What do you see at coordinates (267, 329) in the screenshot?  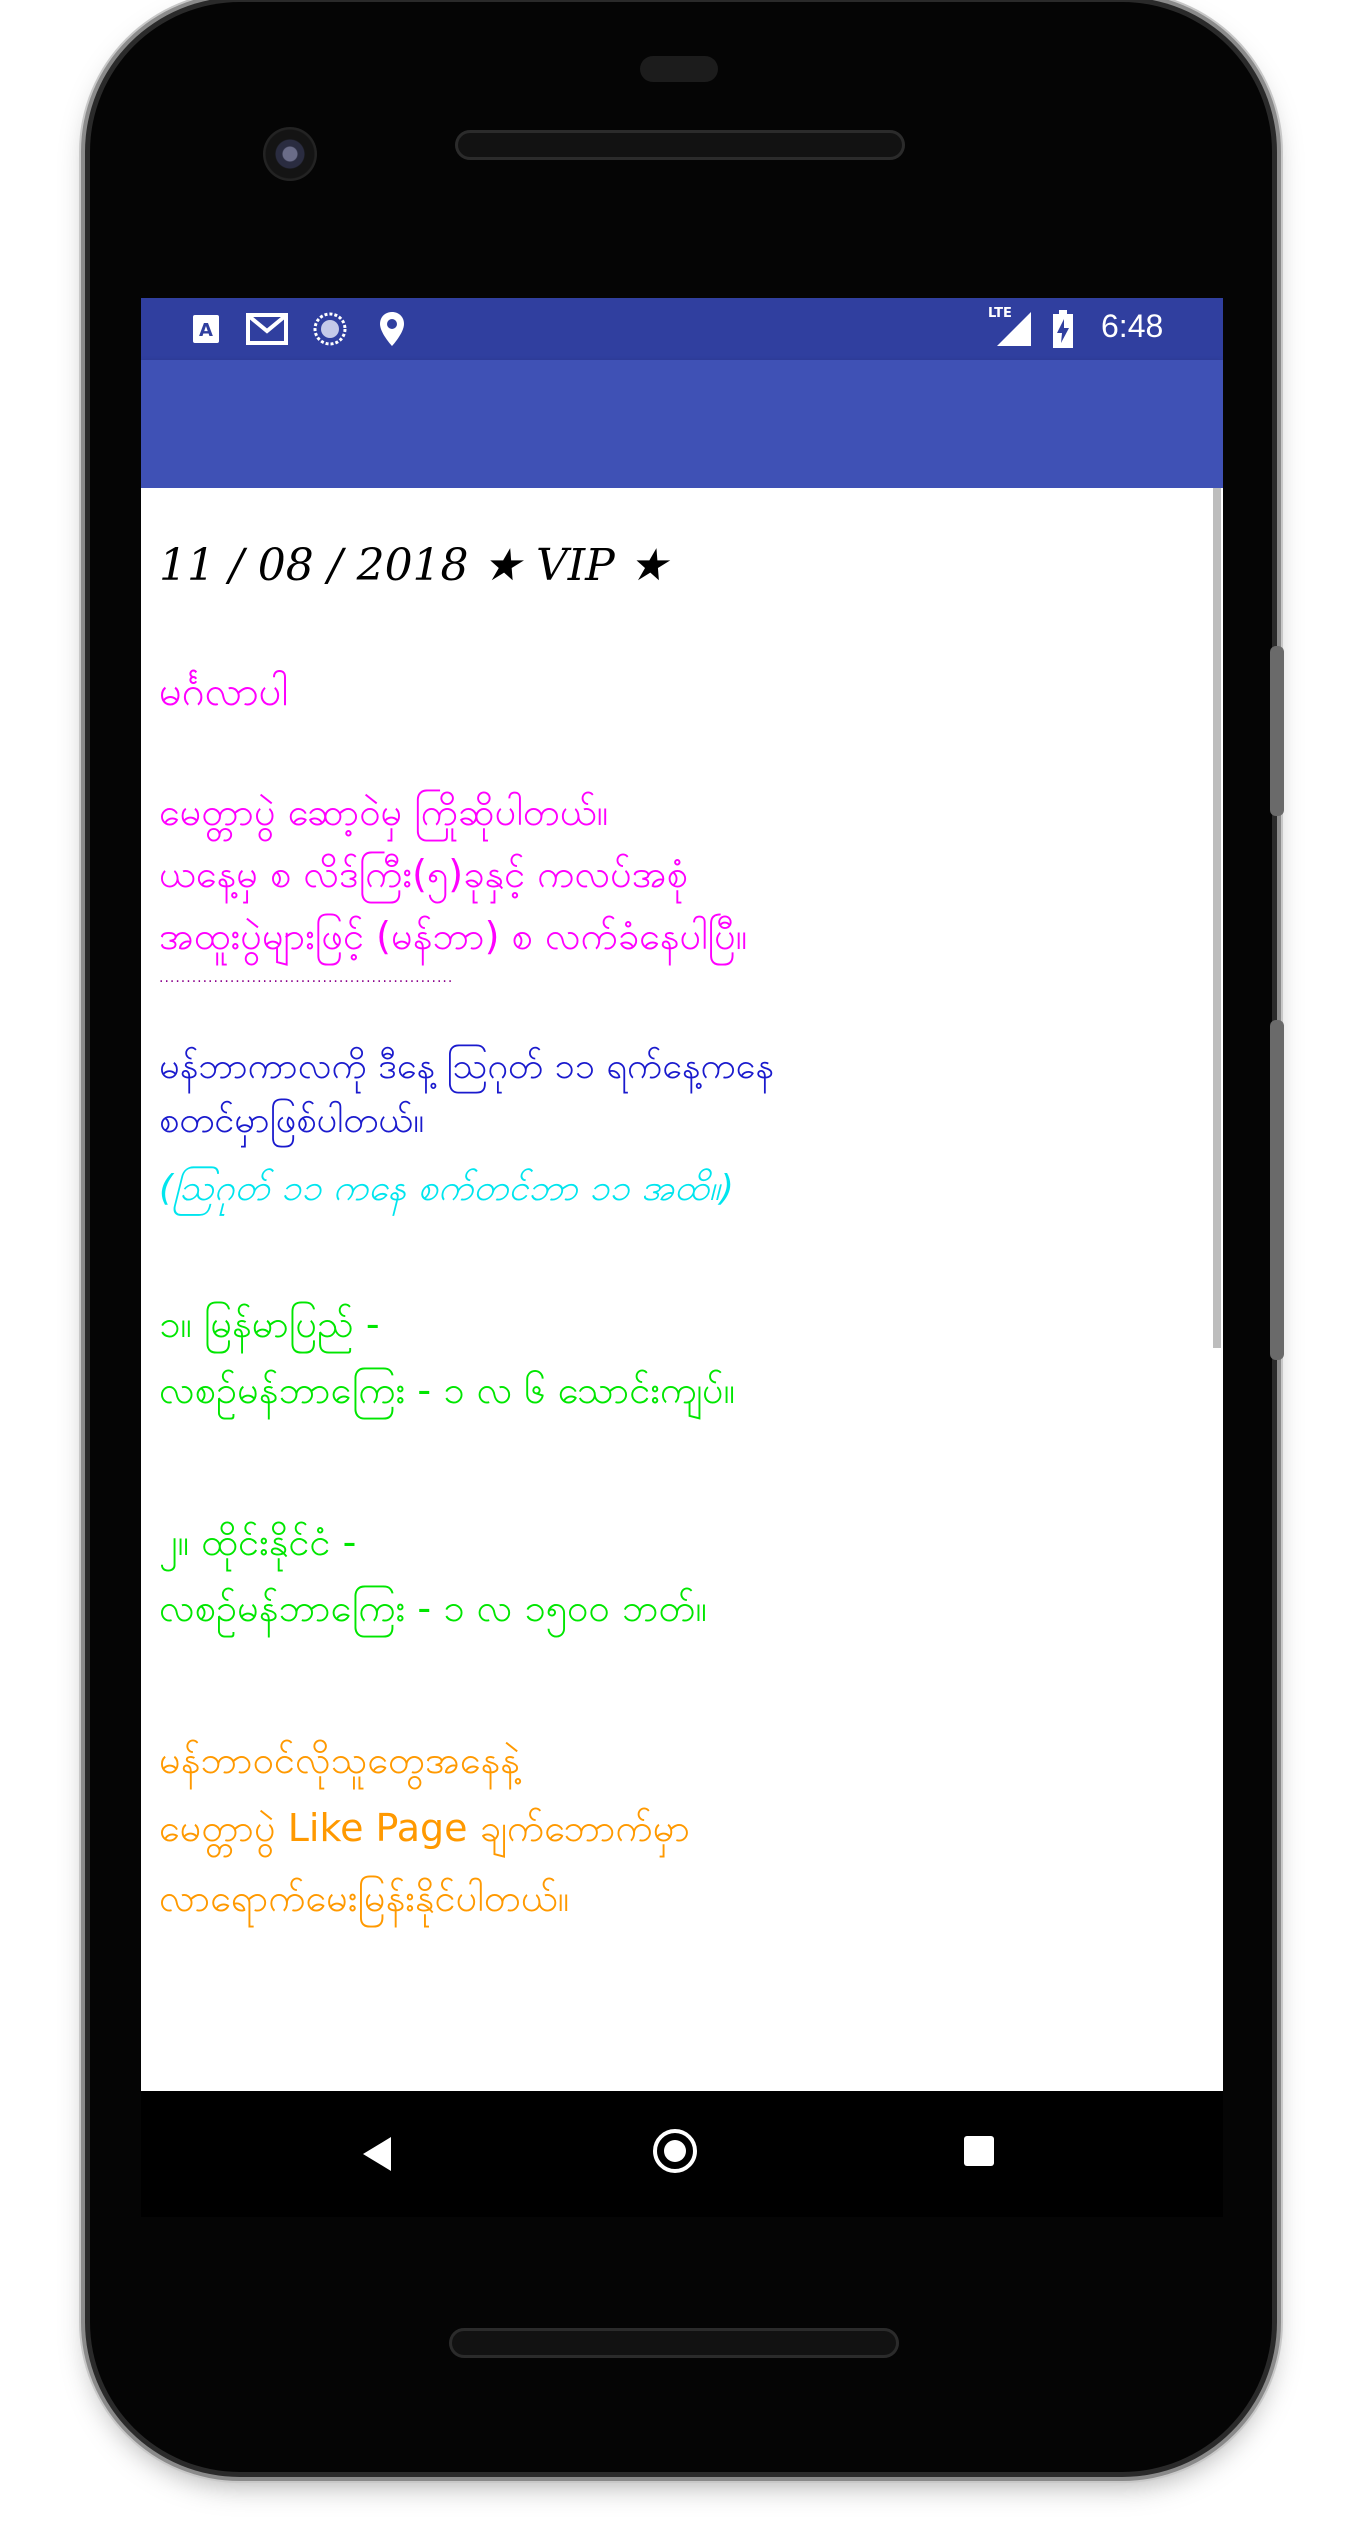 I see `gmail-icon` at bounding box center [267, 329].